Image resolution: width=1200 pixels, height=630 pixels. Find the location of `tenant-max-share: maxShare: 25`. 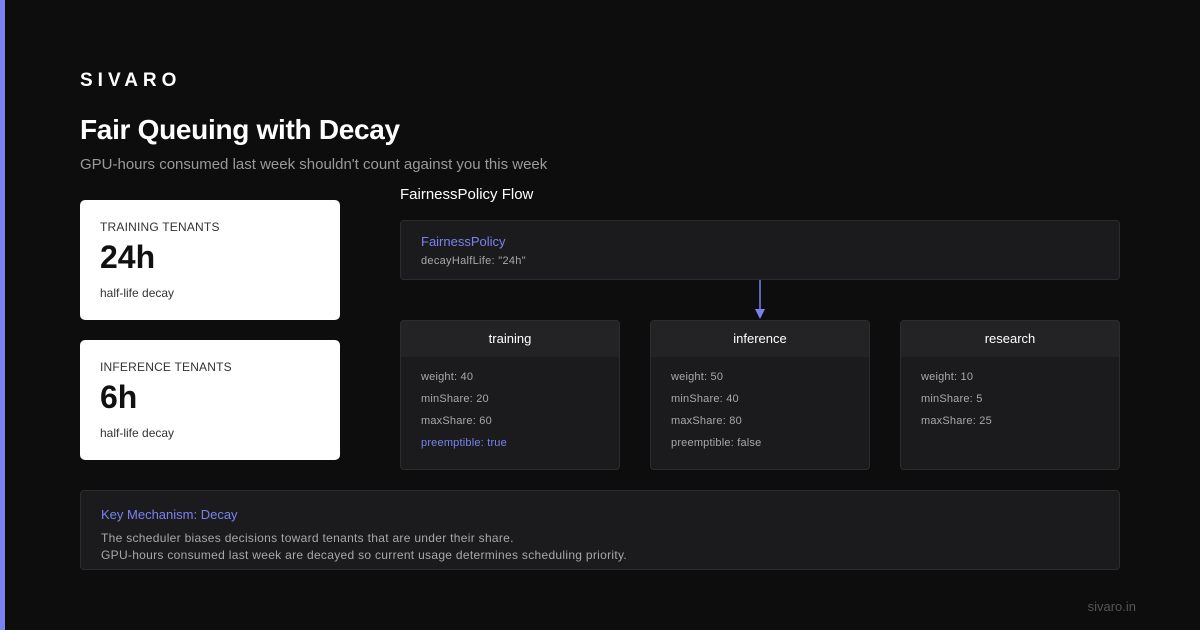

tenant-max-share: maxShare: 25 is located at coordinates (956, 421).